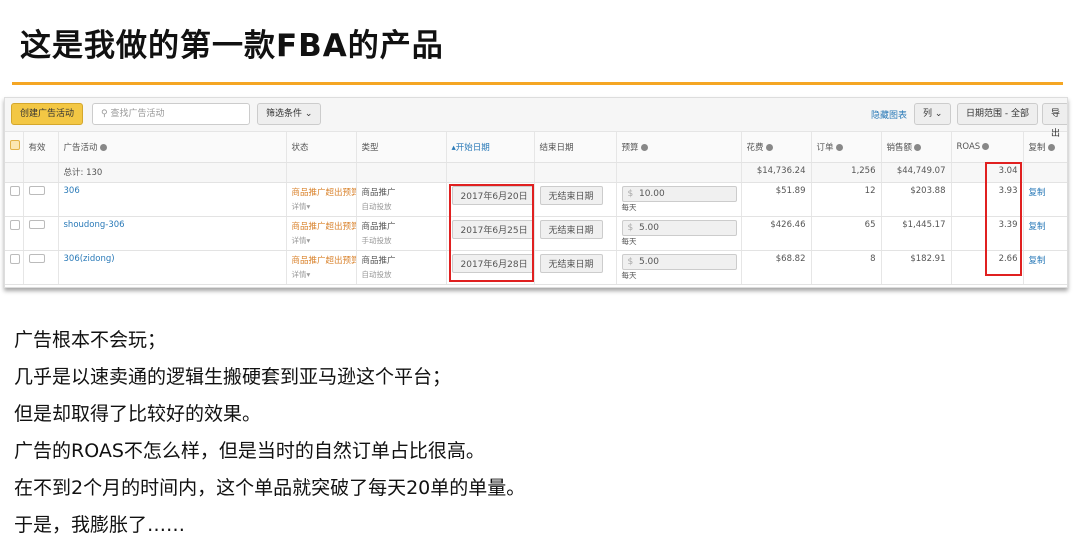 The image size is (1080, 544). What do you see at coordinates (172, 199) in the screenshot?
I see `campaign-name-link: 306` at bounding box center [172, 199].